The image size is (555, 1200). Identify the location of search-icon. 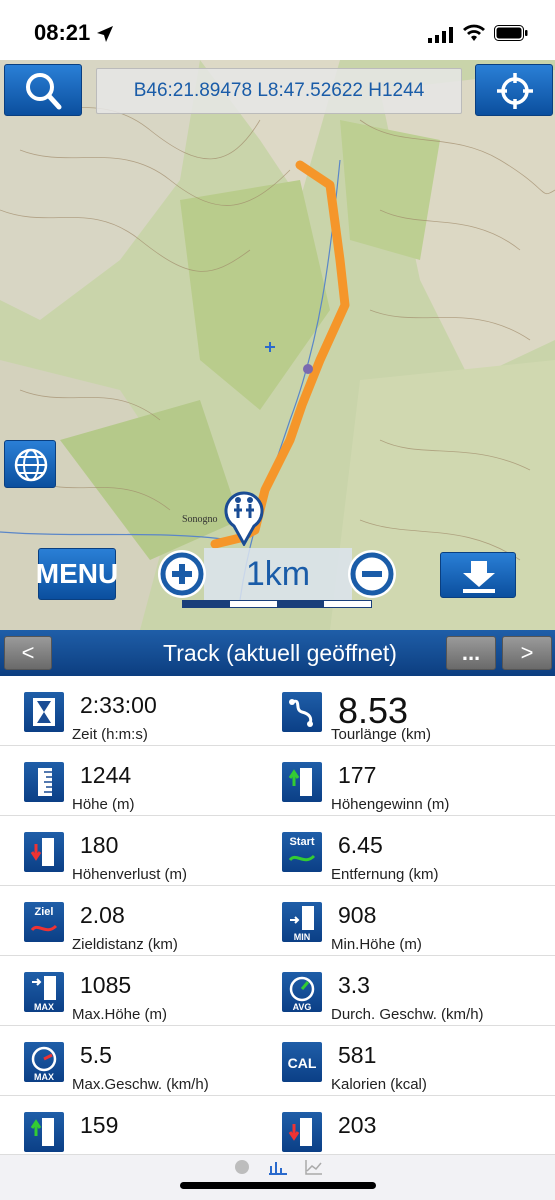
(44, 91).